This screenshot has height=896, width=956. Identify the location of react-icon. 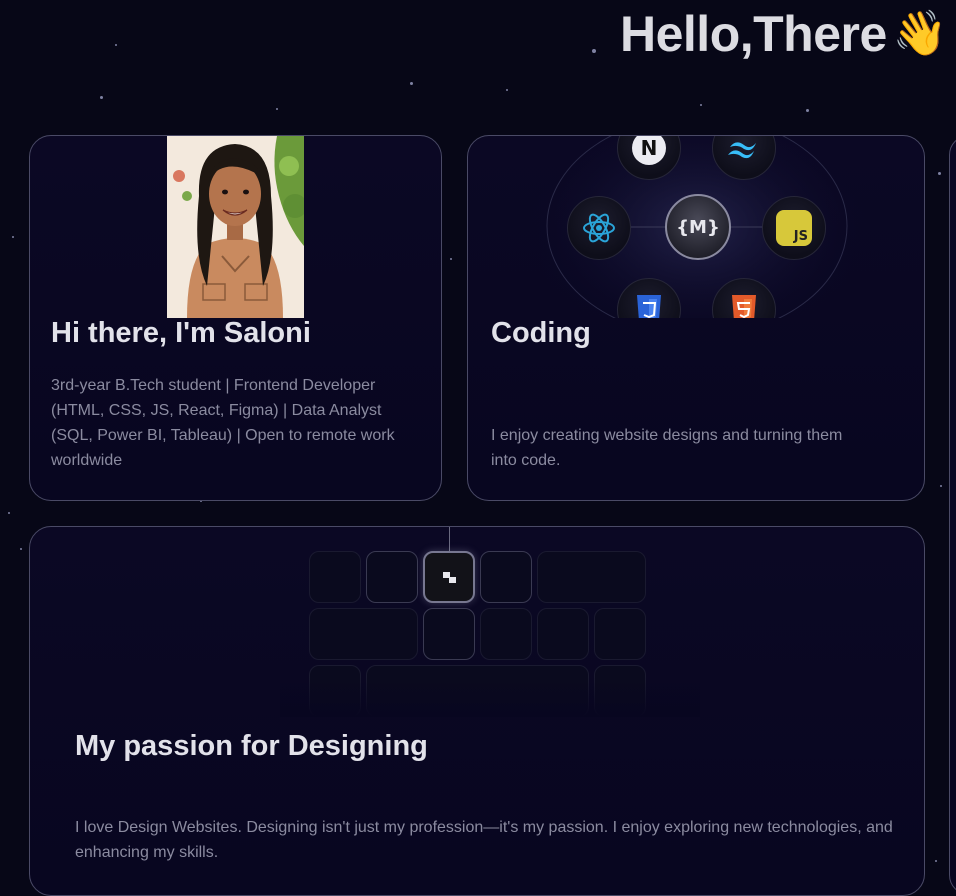
(599, 228).